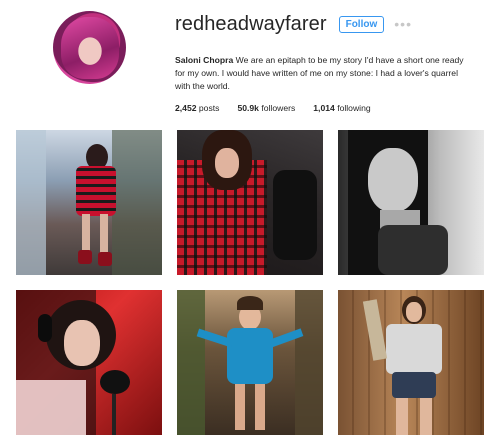 This screenshot has width=491, height=444. Describe the element at coordinates (403, 24) in the screenshot. I see `more-options-icon: •••` at that location.